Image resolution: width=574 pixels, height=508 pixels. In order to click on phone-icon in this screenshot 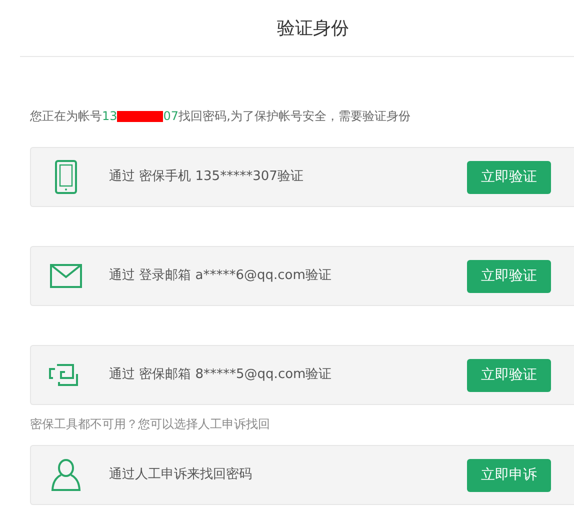, I will do `click(66, 177)`.